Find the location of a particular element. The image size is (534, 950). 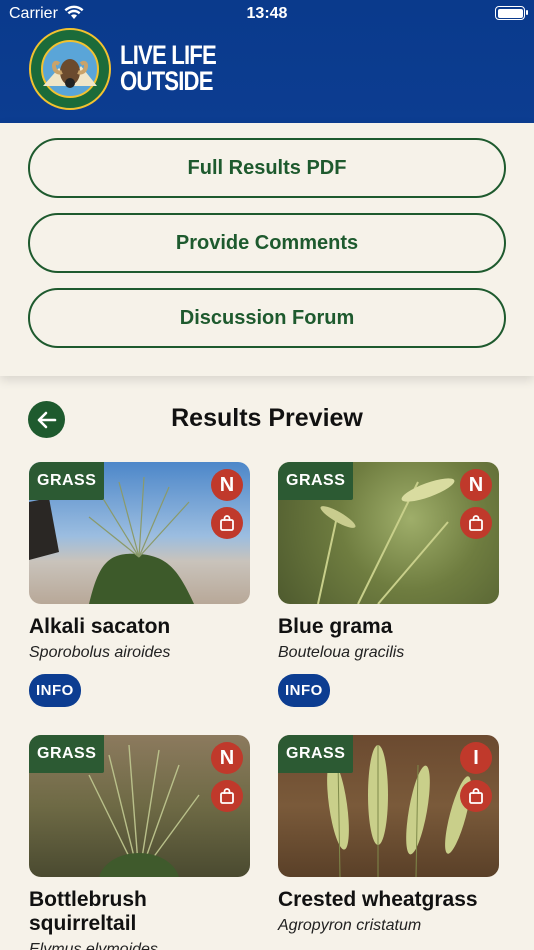

status-bar: Carrier 13:48 is located at coordinates (267, 14).